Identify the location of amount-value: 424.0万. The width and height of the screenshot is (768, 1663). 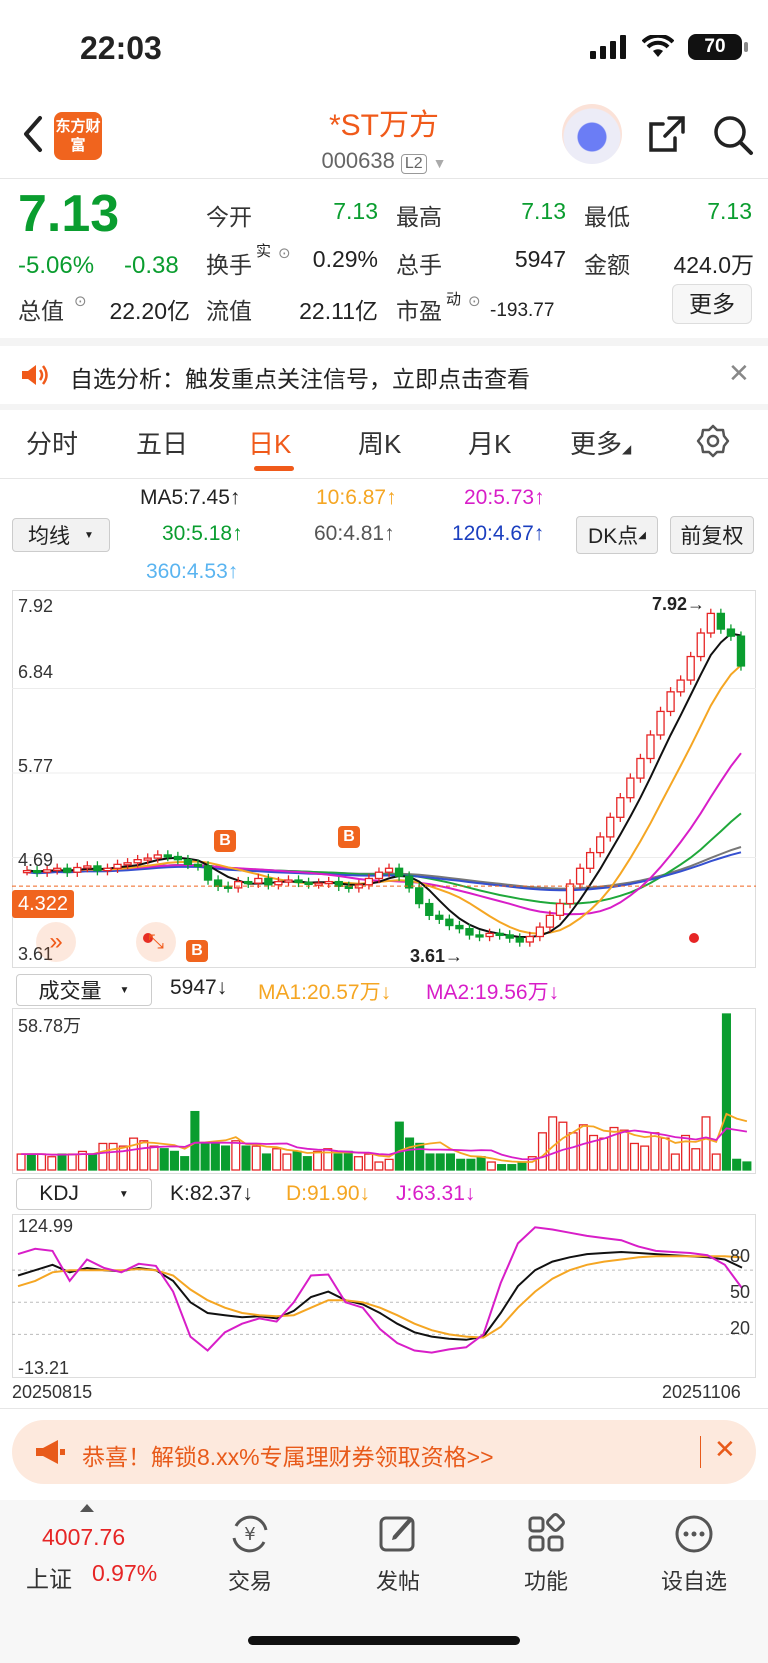
(713, 265).